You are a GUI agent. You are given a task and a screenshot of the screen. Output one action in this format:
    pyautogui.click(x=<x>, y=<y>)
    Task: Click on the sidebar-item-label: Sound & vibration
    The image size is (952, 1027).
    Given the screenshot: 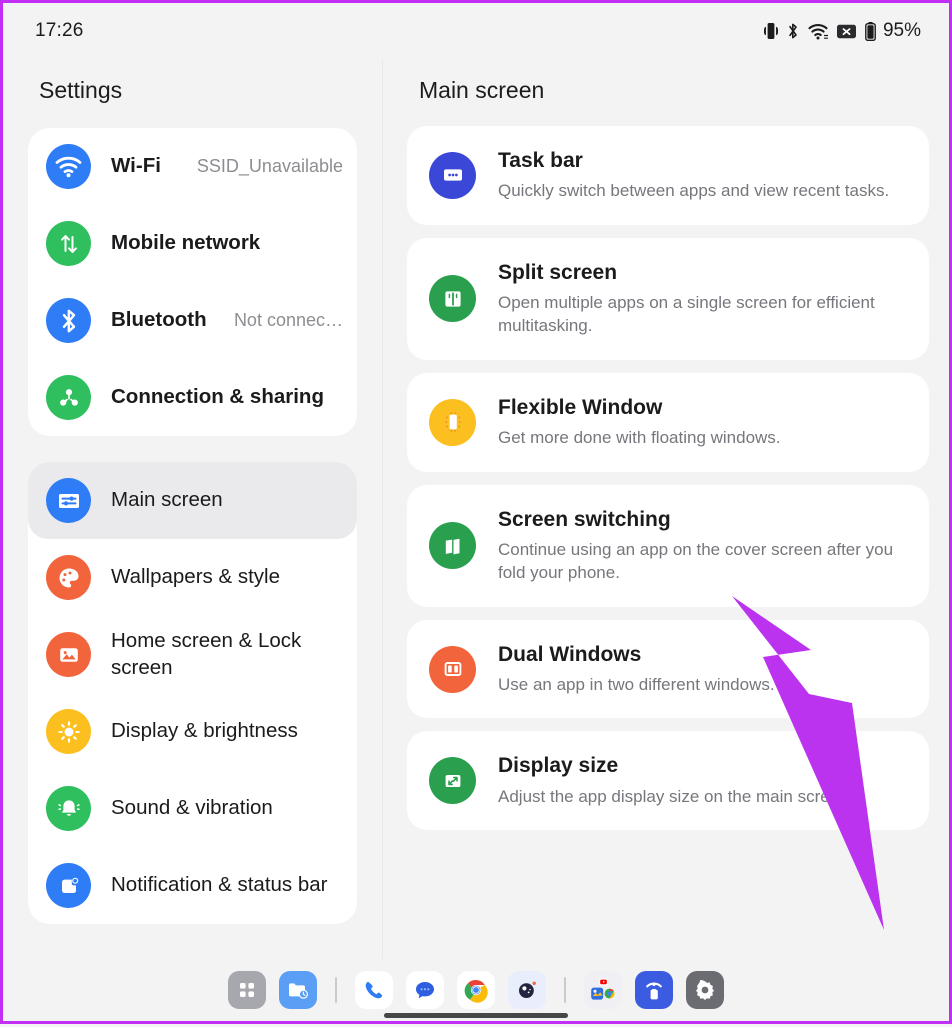 What is the action you would take?
    pyautogui.click(x=192, y=808)
    